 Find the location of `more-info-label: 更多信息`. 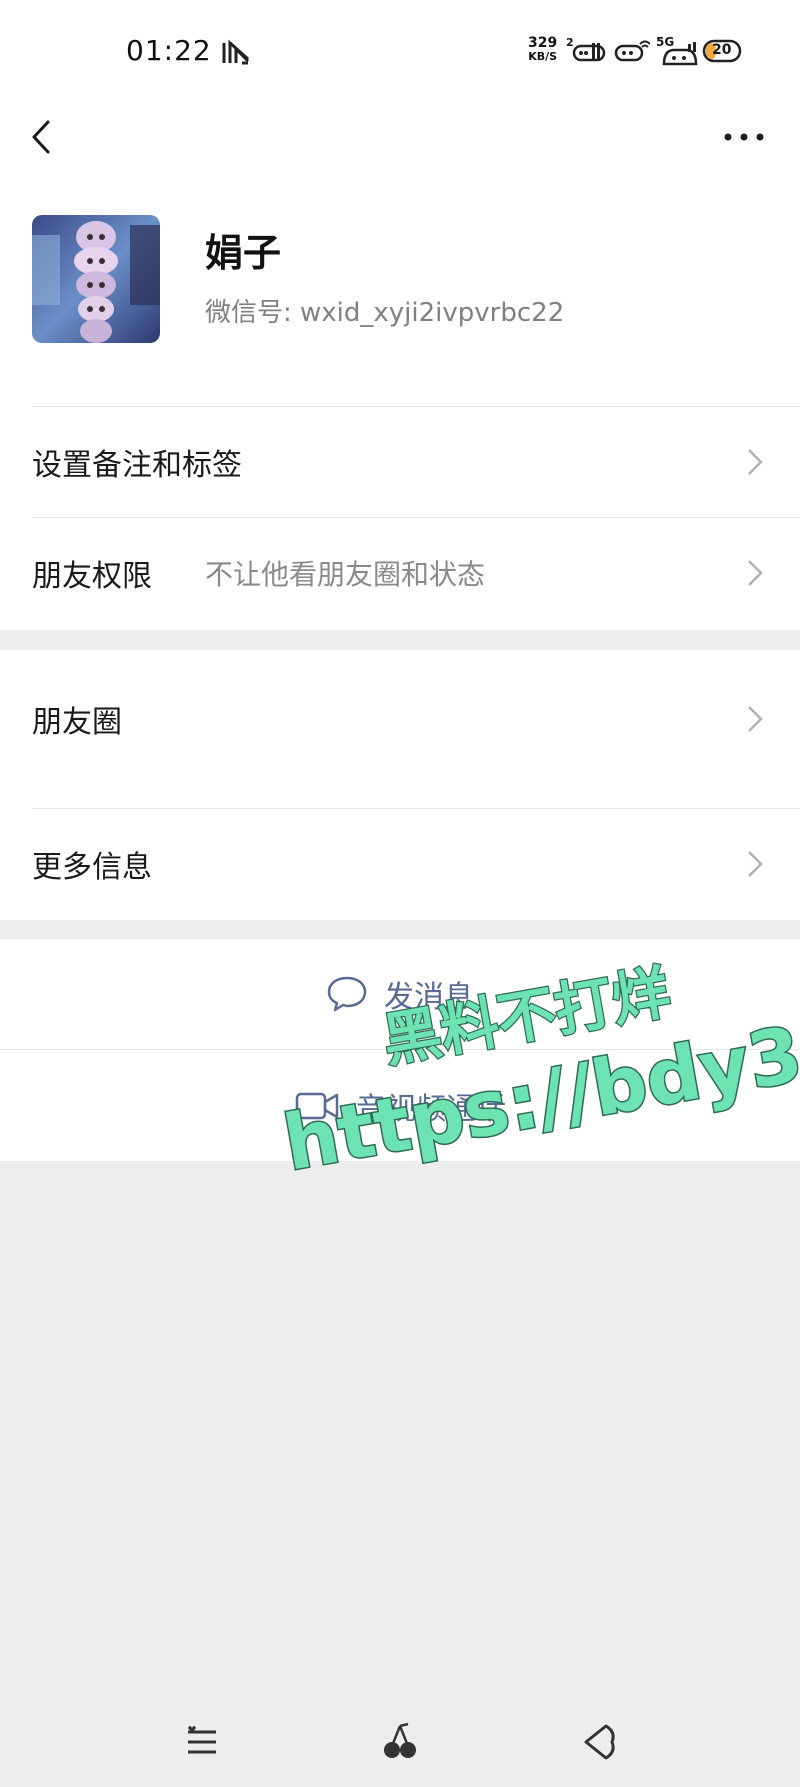

more-info-label: 更多信息 is located at coordinates (92, 867).